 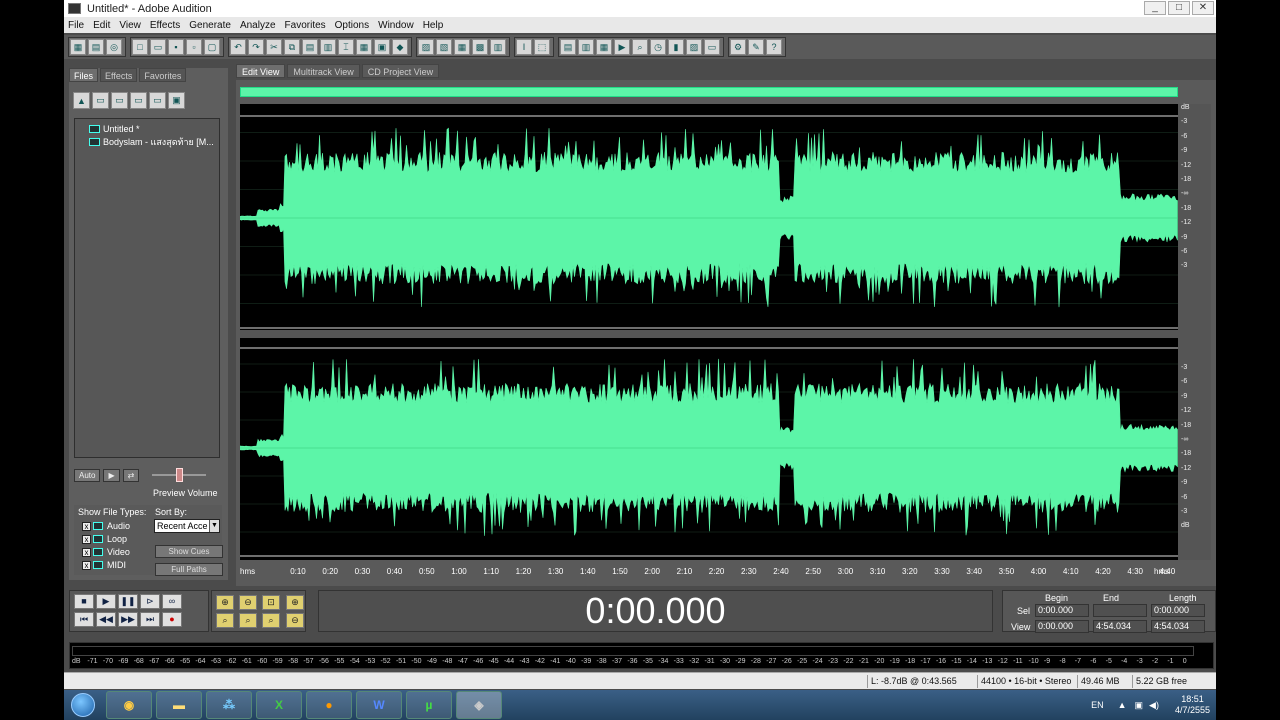 I want to click on cd-view-icon: ◎, so click(x=114, y=47).